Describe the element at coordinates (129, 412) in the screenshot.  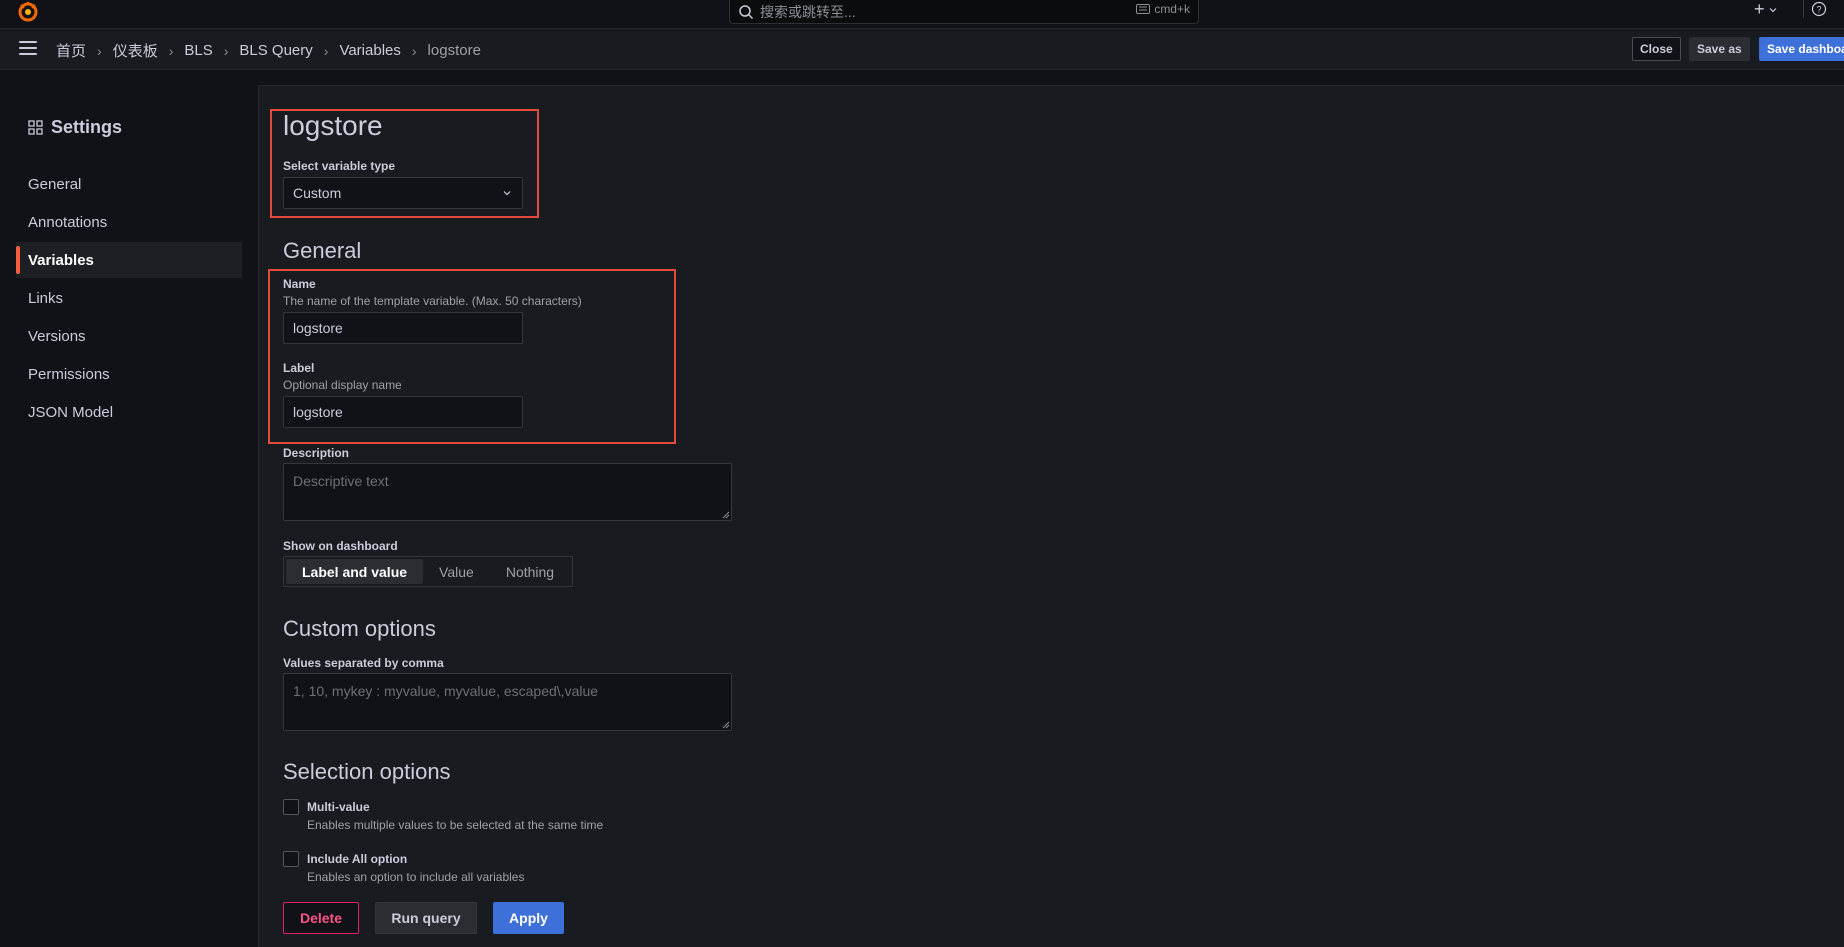
I see `sidebar-item-json-model: JSON Model` at that location.